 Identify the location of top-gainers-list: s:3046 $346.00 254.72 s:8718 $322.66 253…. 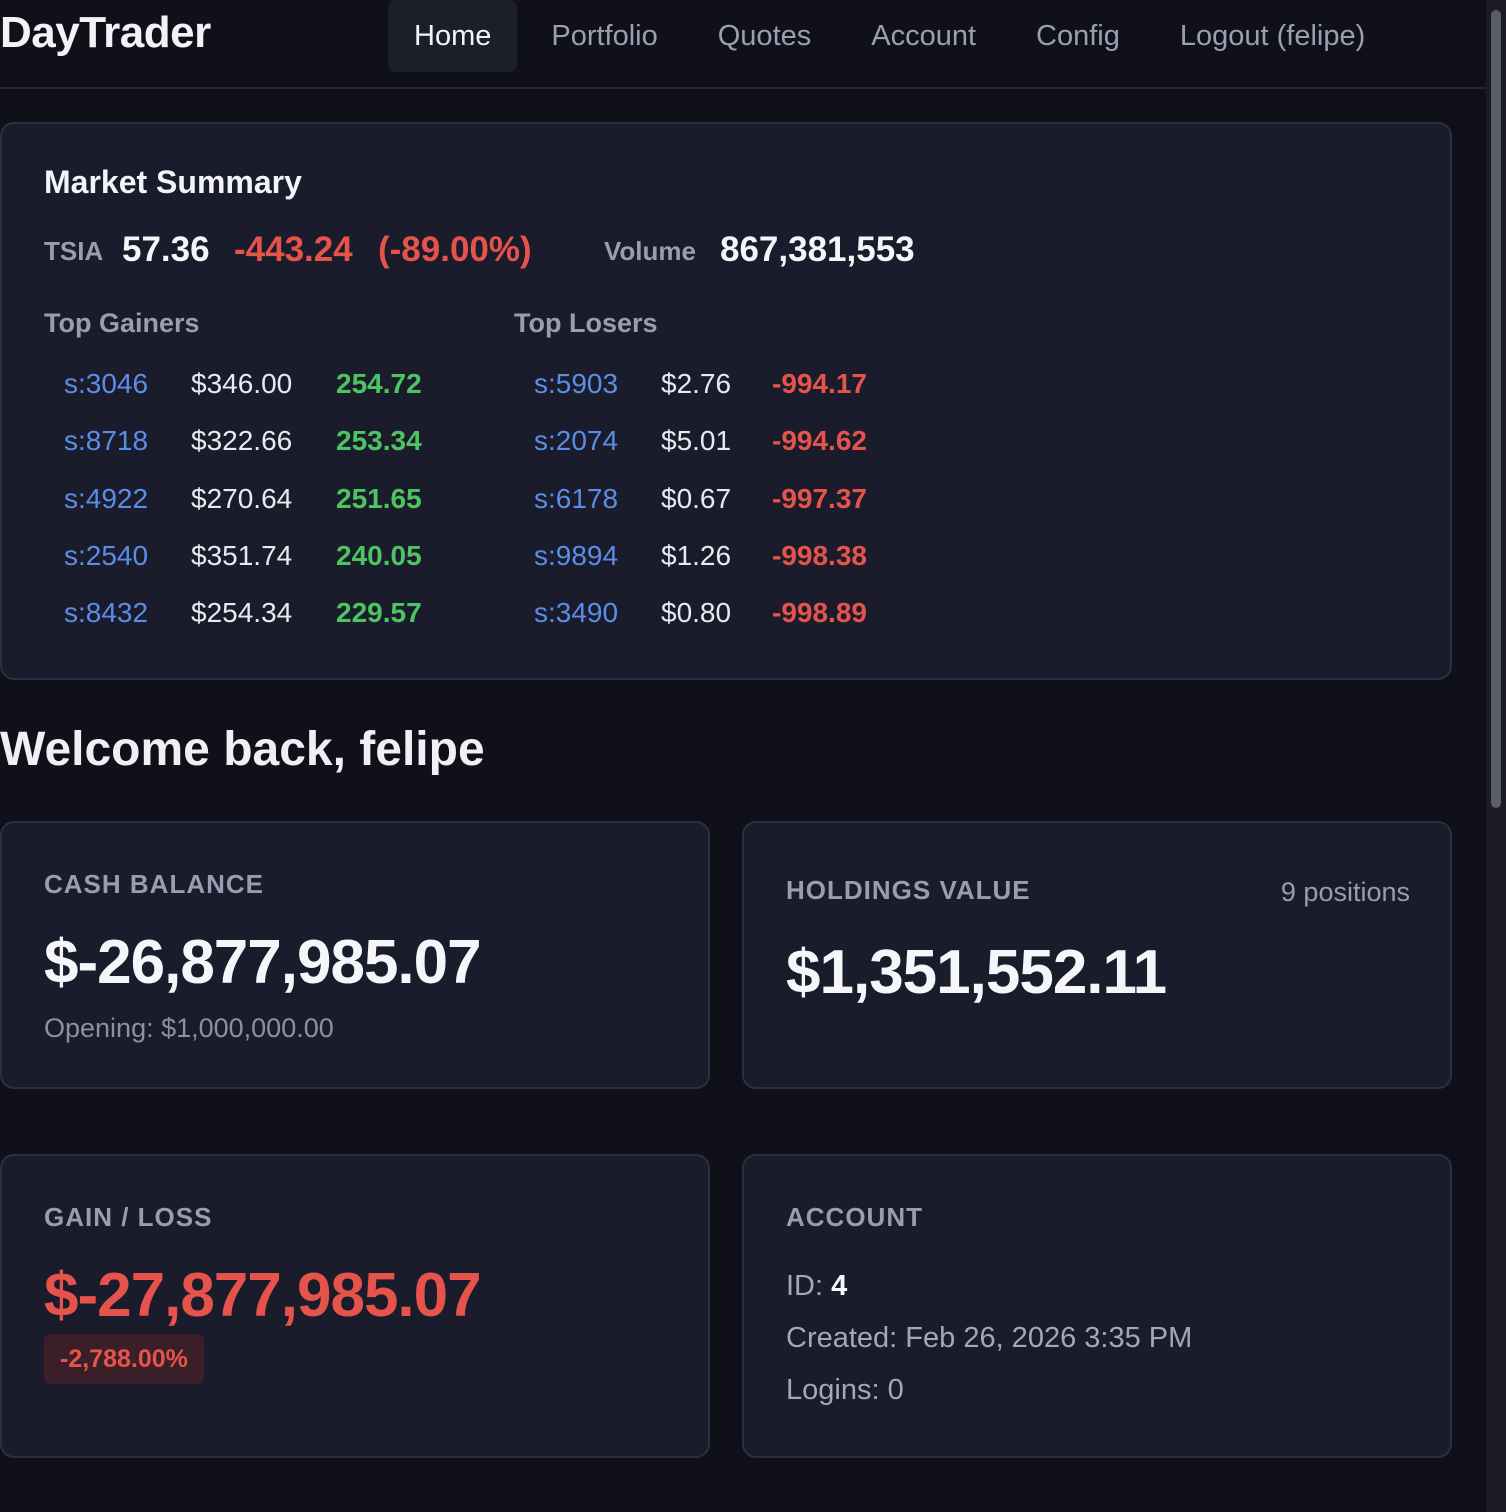
(264, 503).